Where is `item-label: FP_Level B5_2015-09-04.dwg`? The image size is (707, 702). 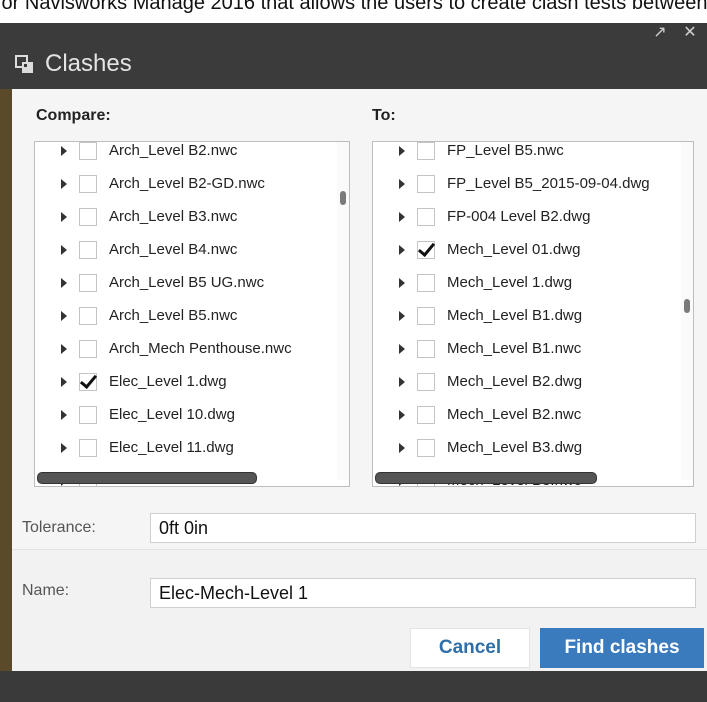 item-label: FP_Level B5_2015-09-04.dwg is located at coordinates (548, 183).